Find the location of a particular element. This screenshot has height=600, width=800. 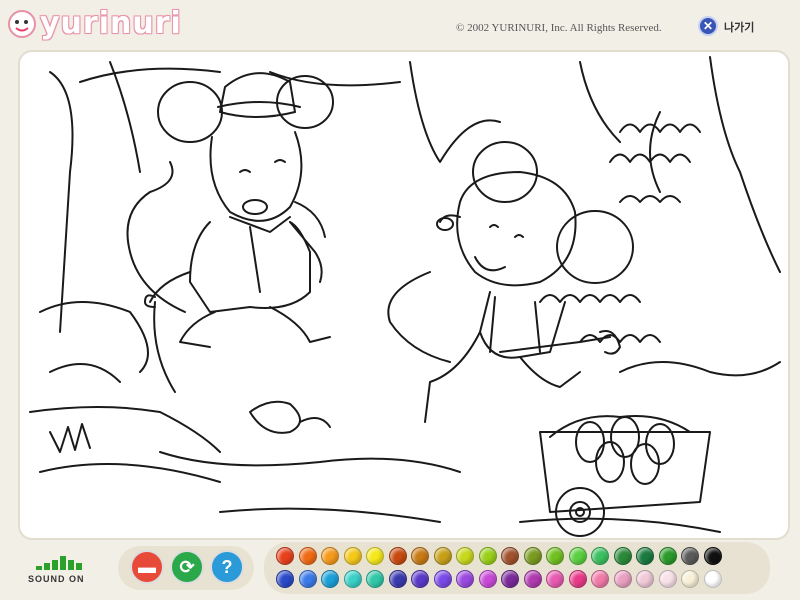

sound-toggle: SOUND ON is located at coordinates (59, 570).